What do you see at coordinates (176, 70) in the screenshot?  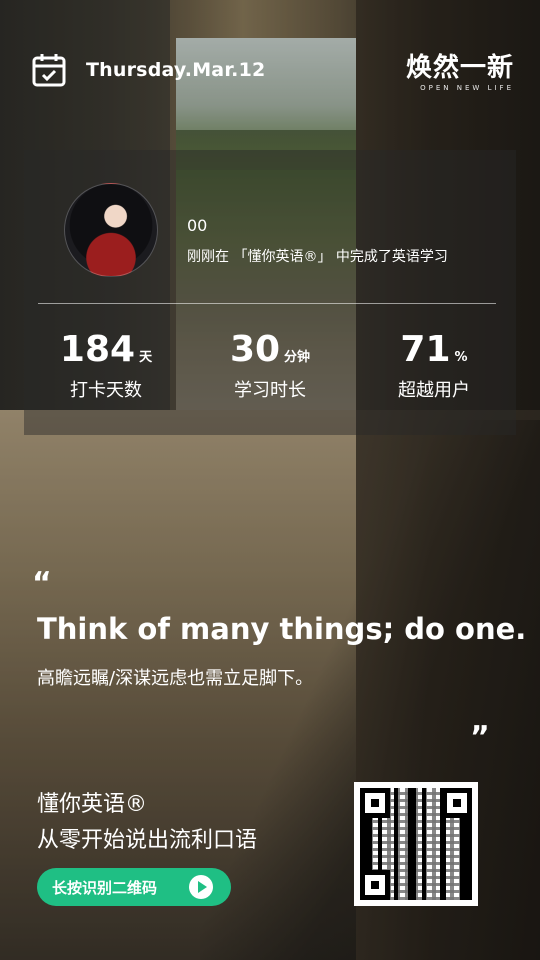 I see `date-label: Thursday.Mar.12` at bounding box center [176, 70].